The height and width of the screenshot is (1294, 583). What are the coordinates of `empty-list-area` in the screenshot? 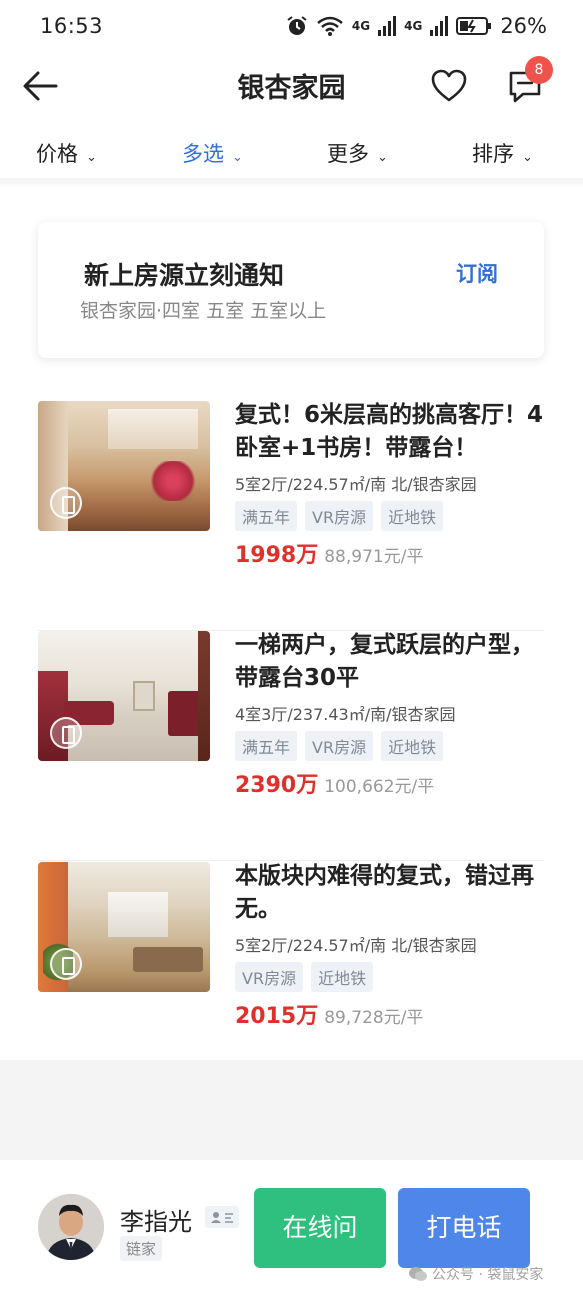 It's located at (291, 1110).